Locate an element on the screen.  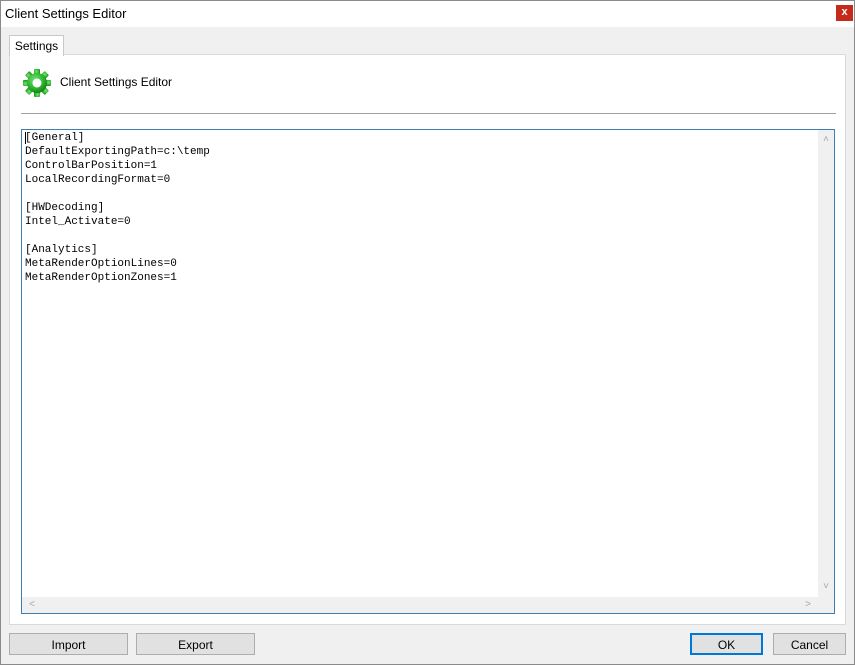
cancel-button: Cancel is located at coordinates (809, 644).